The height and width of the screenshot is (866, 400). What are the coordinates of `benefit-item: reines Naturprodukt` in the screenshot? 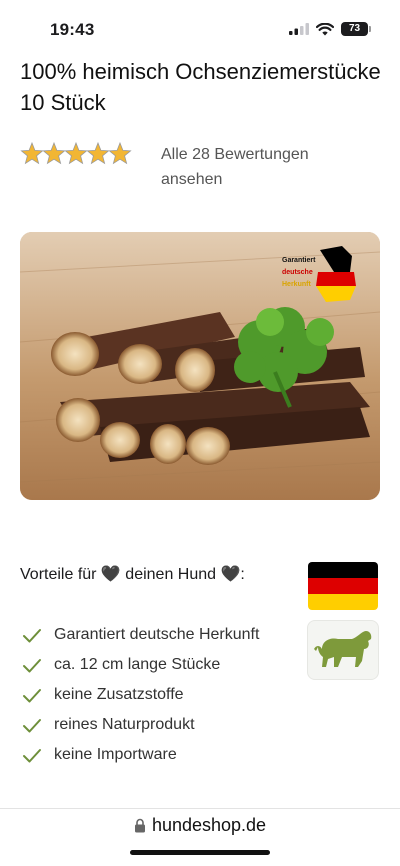 It's located at (160, 725).